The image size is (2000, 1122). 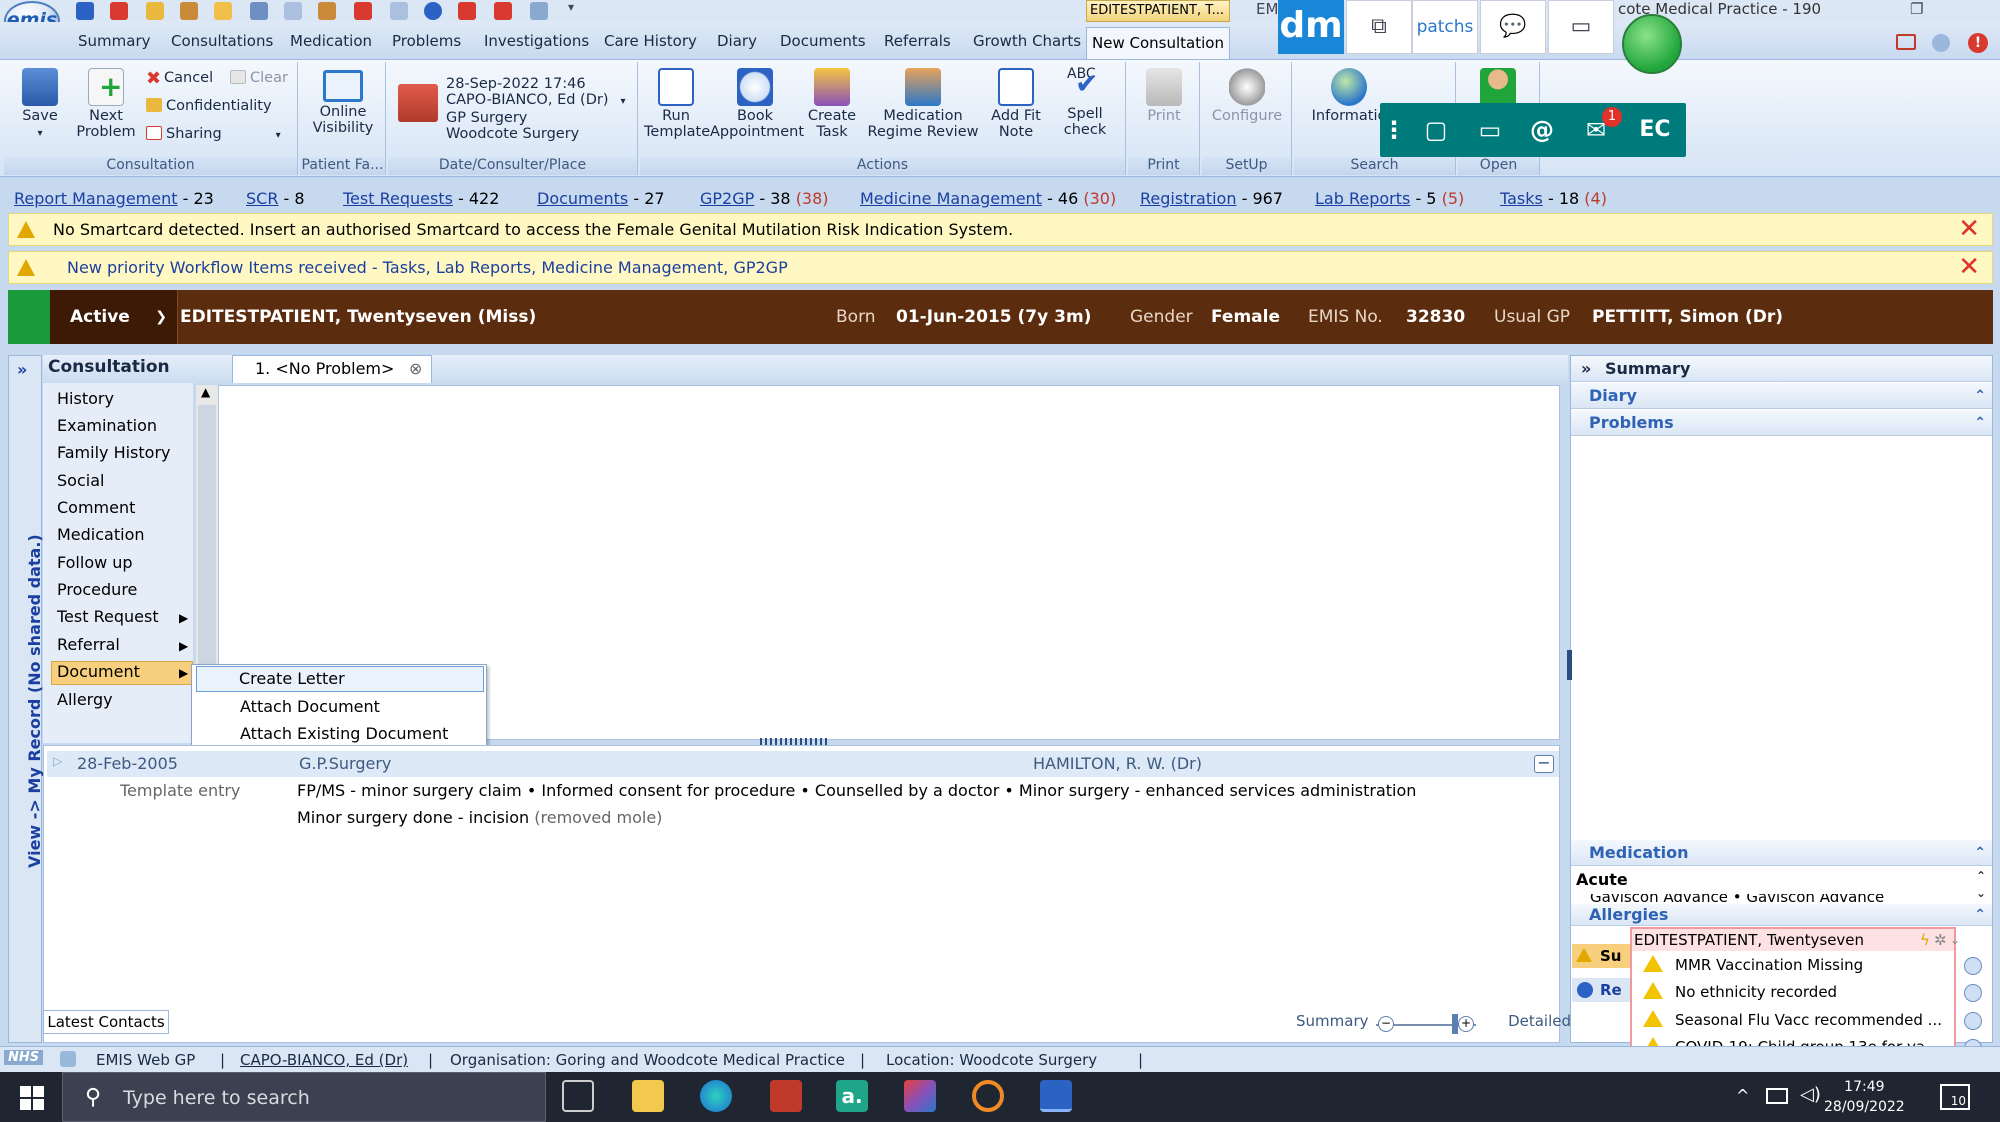 What do you see at coordinates (1362, 198) in the screenshot?
I see `workflow-lab-reports: Lab Reports` at bounding box center [1362, 198].